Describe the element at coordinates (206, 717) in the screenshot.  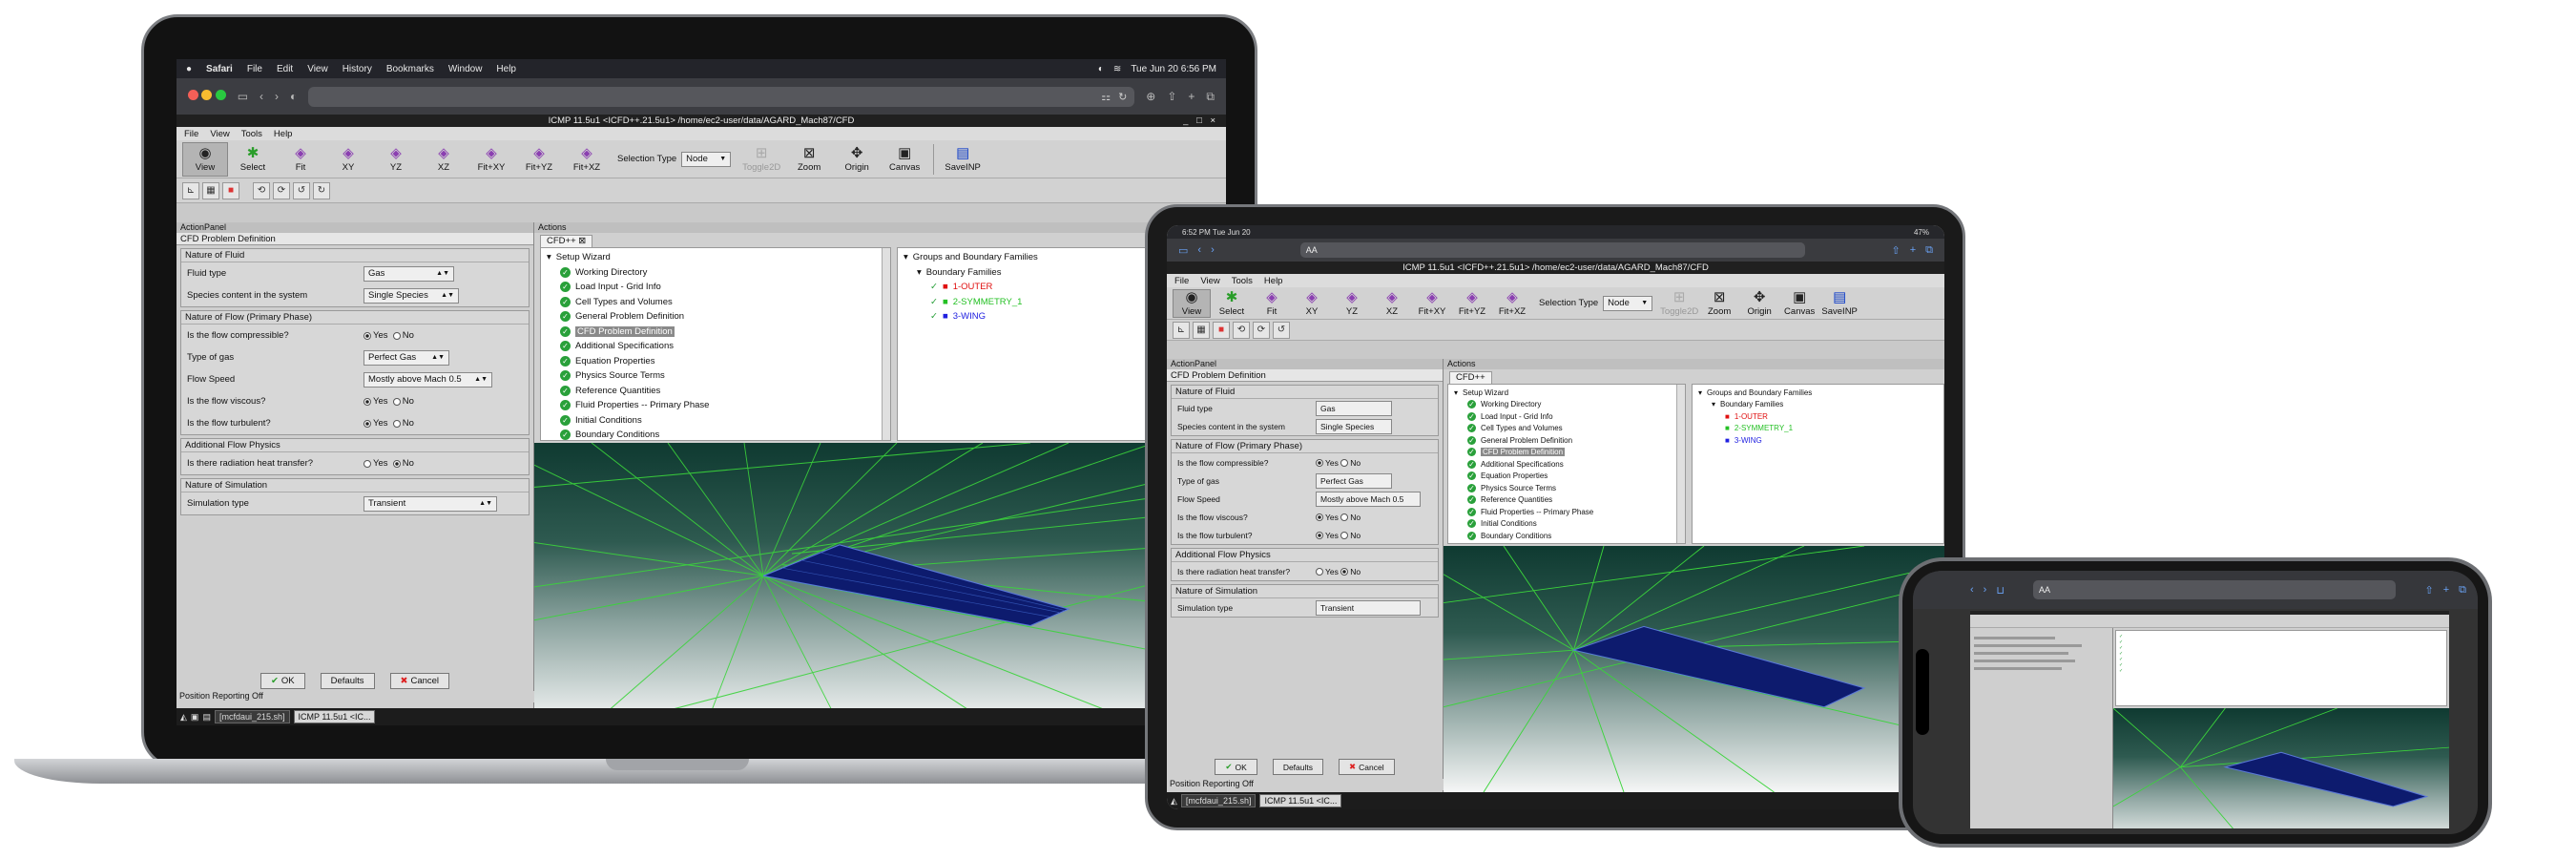
I see `terminal-icon: ▤` at that location.